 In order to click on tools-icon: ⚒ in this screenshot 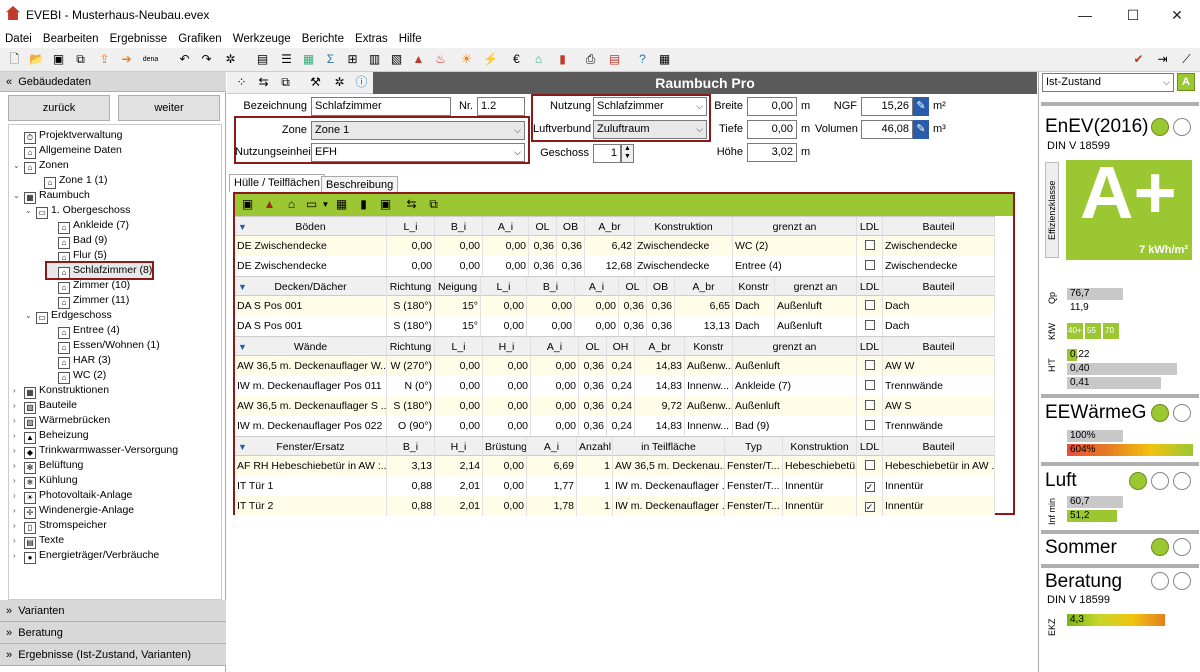, I will do `click(315, 82)`.